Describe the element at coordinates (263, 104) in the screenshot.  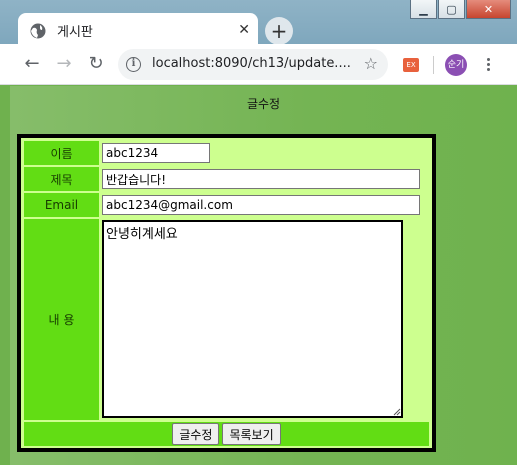
I see `page-title: 글수정` at that location.